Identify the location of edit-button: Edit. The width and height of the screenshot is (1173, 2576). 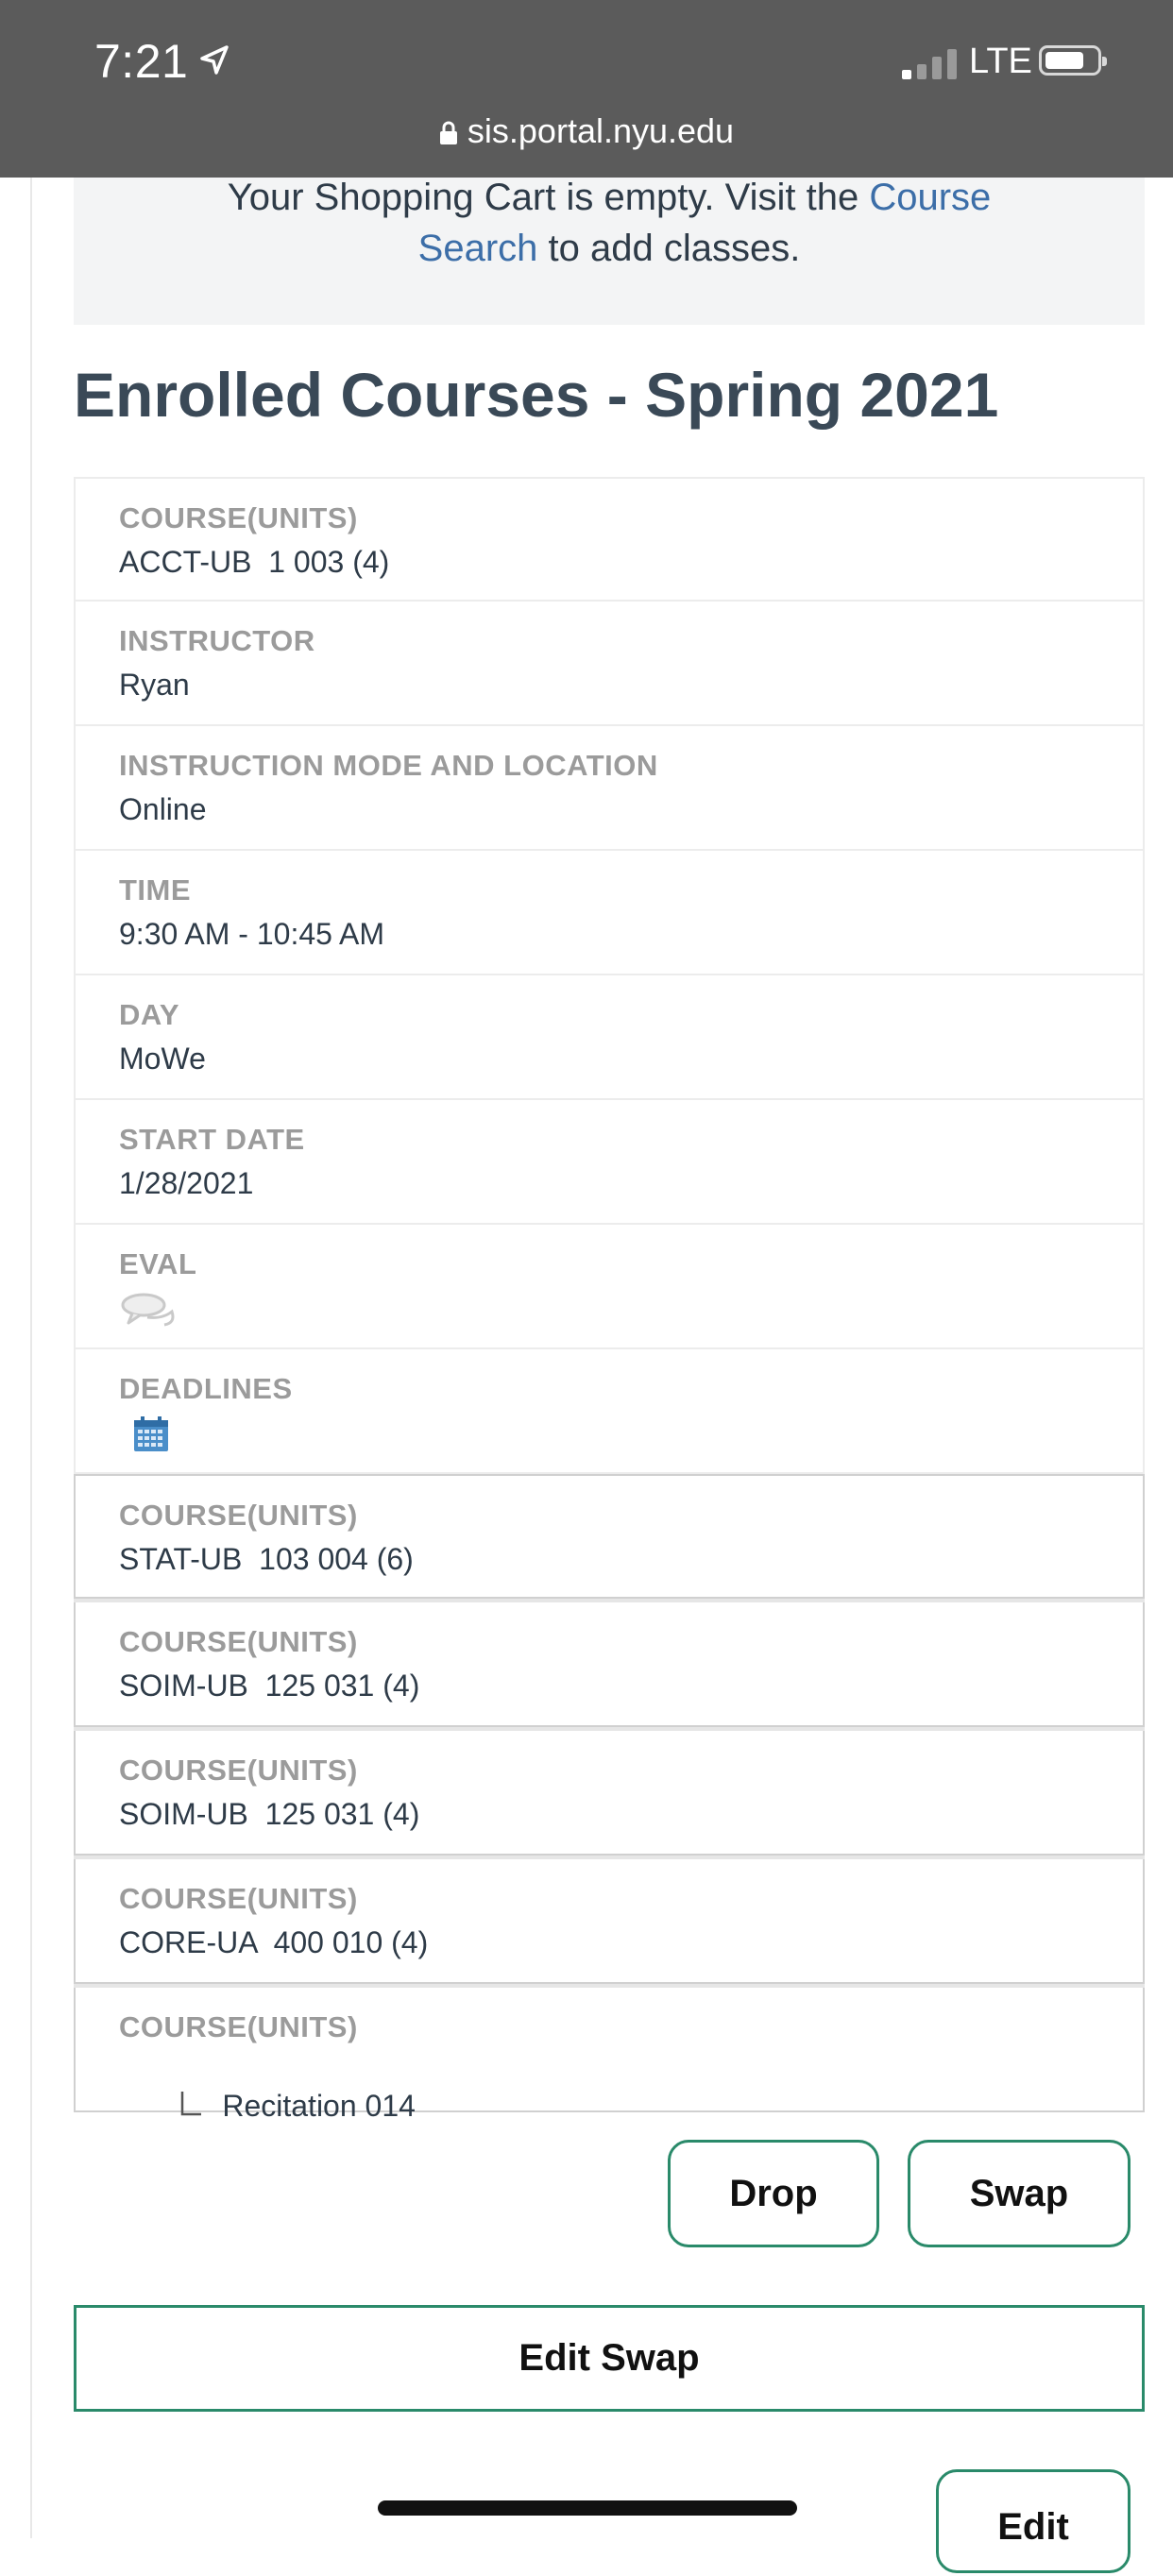
(1033, 2521).